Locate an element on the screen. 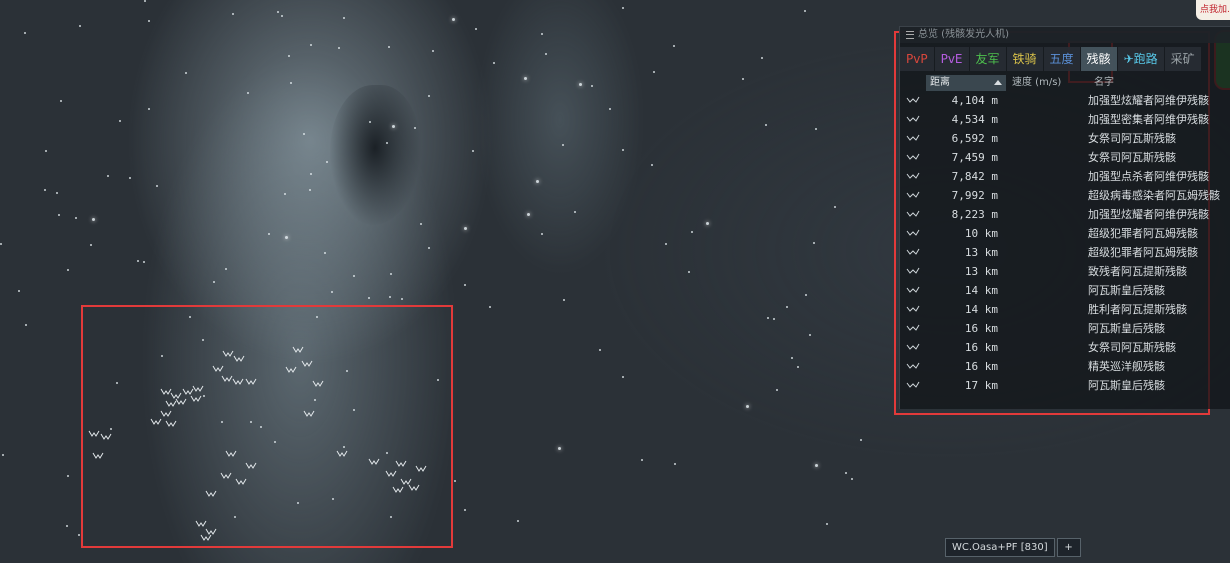  table-row: 14 km 胜利者阿瓦提斯残骸 is located at coordinates (1065, 309).